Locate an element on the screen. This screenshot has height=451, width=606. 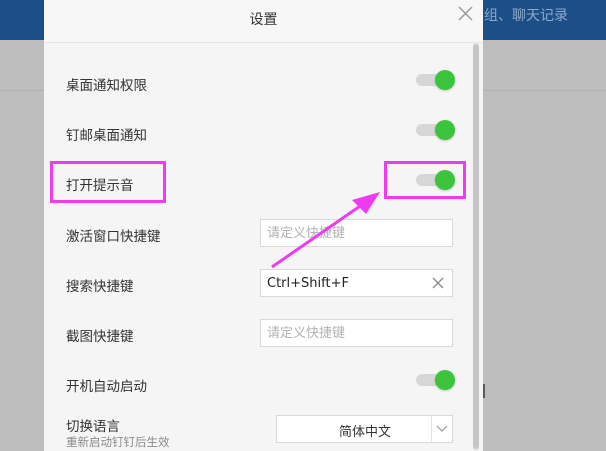
annotation-arrow-icon is located at coordinates (325, 230).